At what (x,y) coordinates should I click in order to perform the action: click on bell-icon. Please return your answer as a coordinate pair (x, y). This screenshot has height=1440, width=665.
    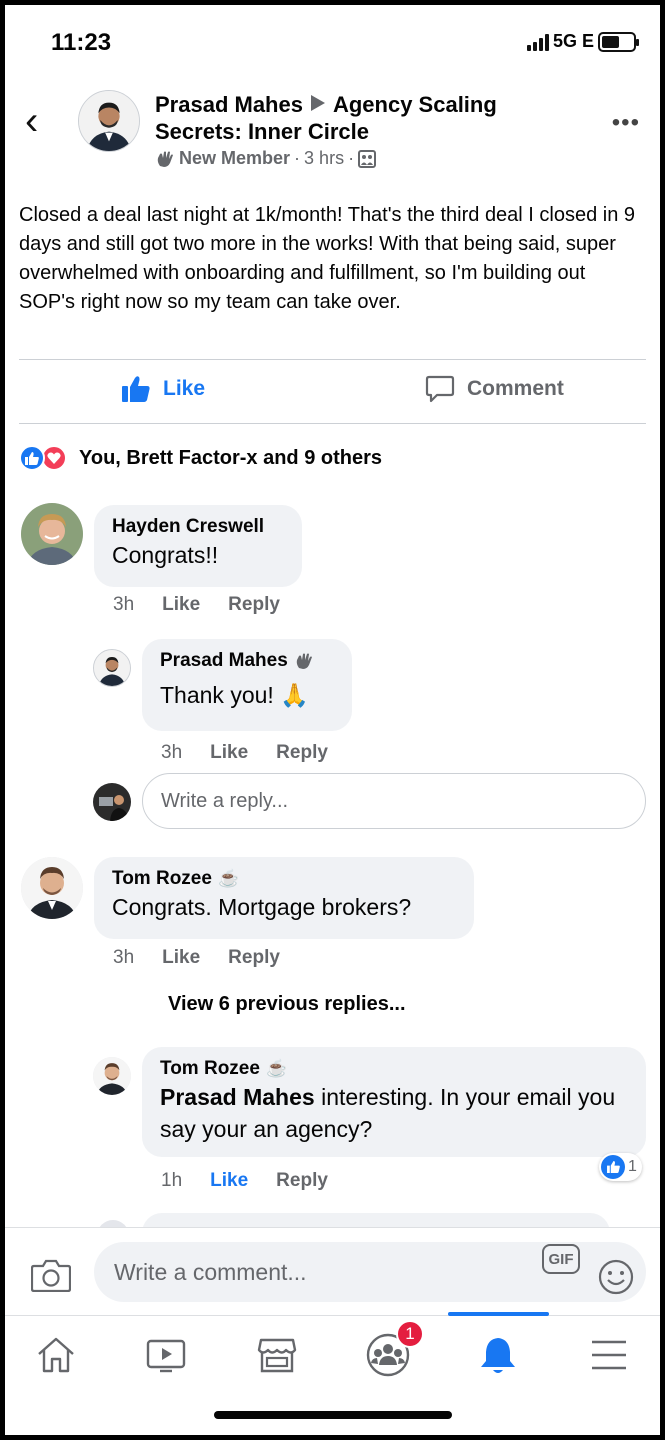
    Looking at the image, I should click on (498, 1355).